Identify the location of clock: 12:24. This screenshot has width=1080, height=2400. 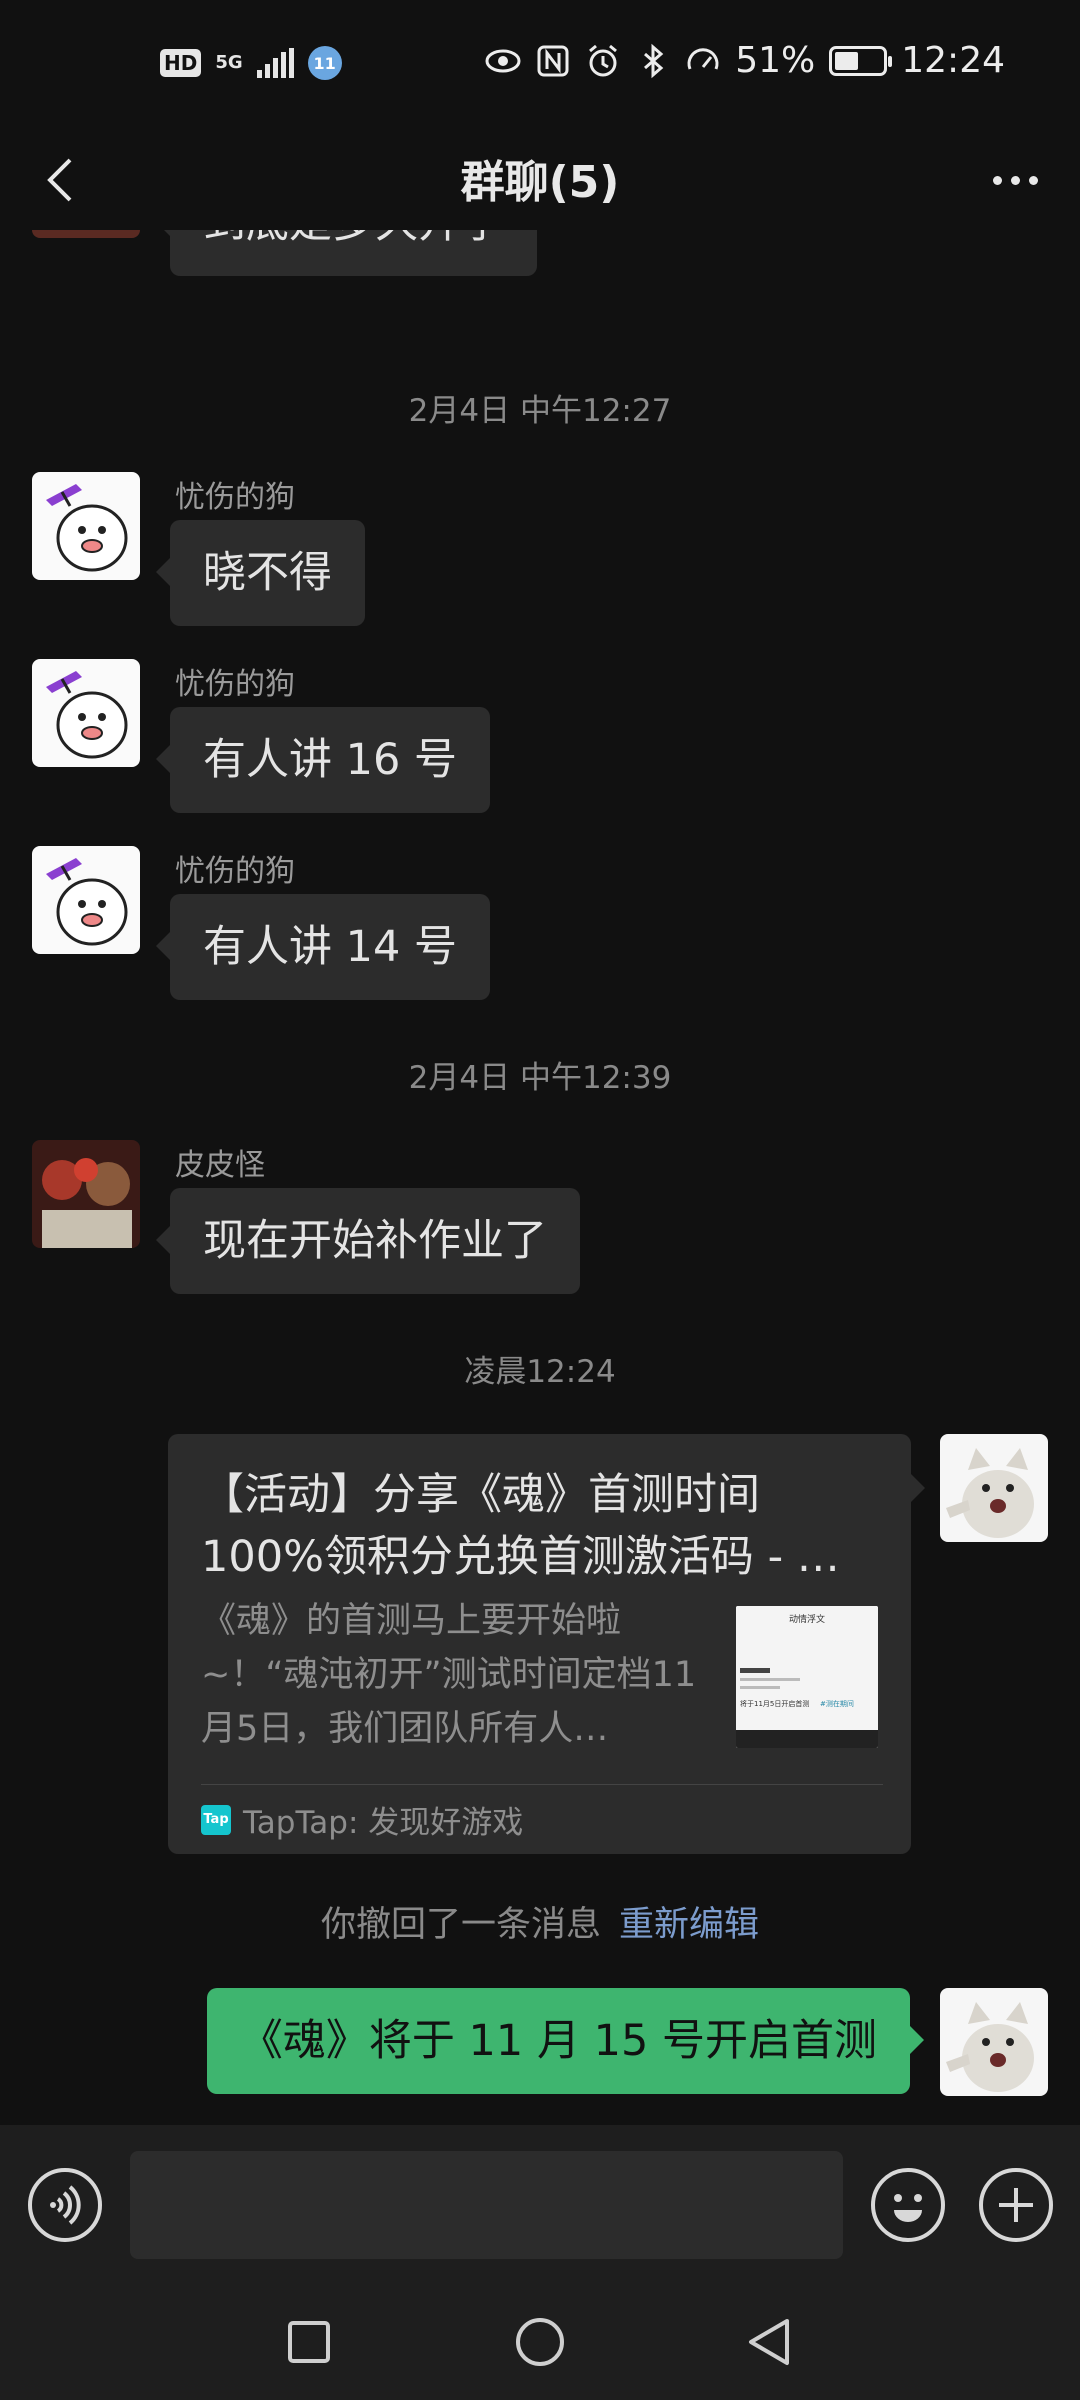
(953, 60).